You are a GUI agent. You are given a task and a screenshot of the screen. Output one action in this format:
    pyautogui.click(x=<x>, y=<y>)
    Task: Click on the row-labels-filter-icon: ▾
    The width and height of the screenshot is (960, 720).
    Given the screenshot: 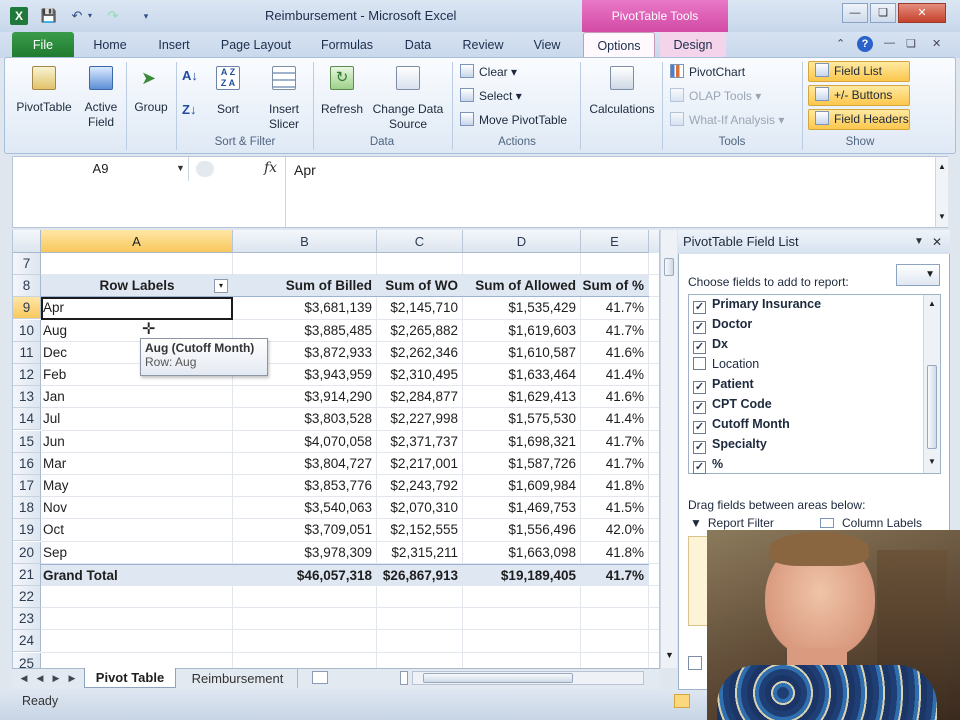 What is the action you would take?
    pyautogui.click(x=221, y=286)
    